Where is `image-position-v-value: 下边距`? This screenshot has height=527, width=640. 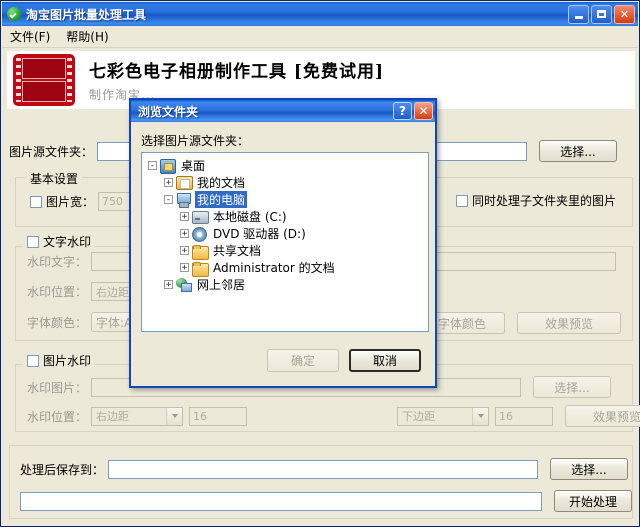 image-position-v-value: 下边距 is located at coordinates (419, 416).